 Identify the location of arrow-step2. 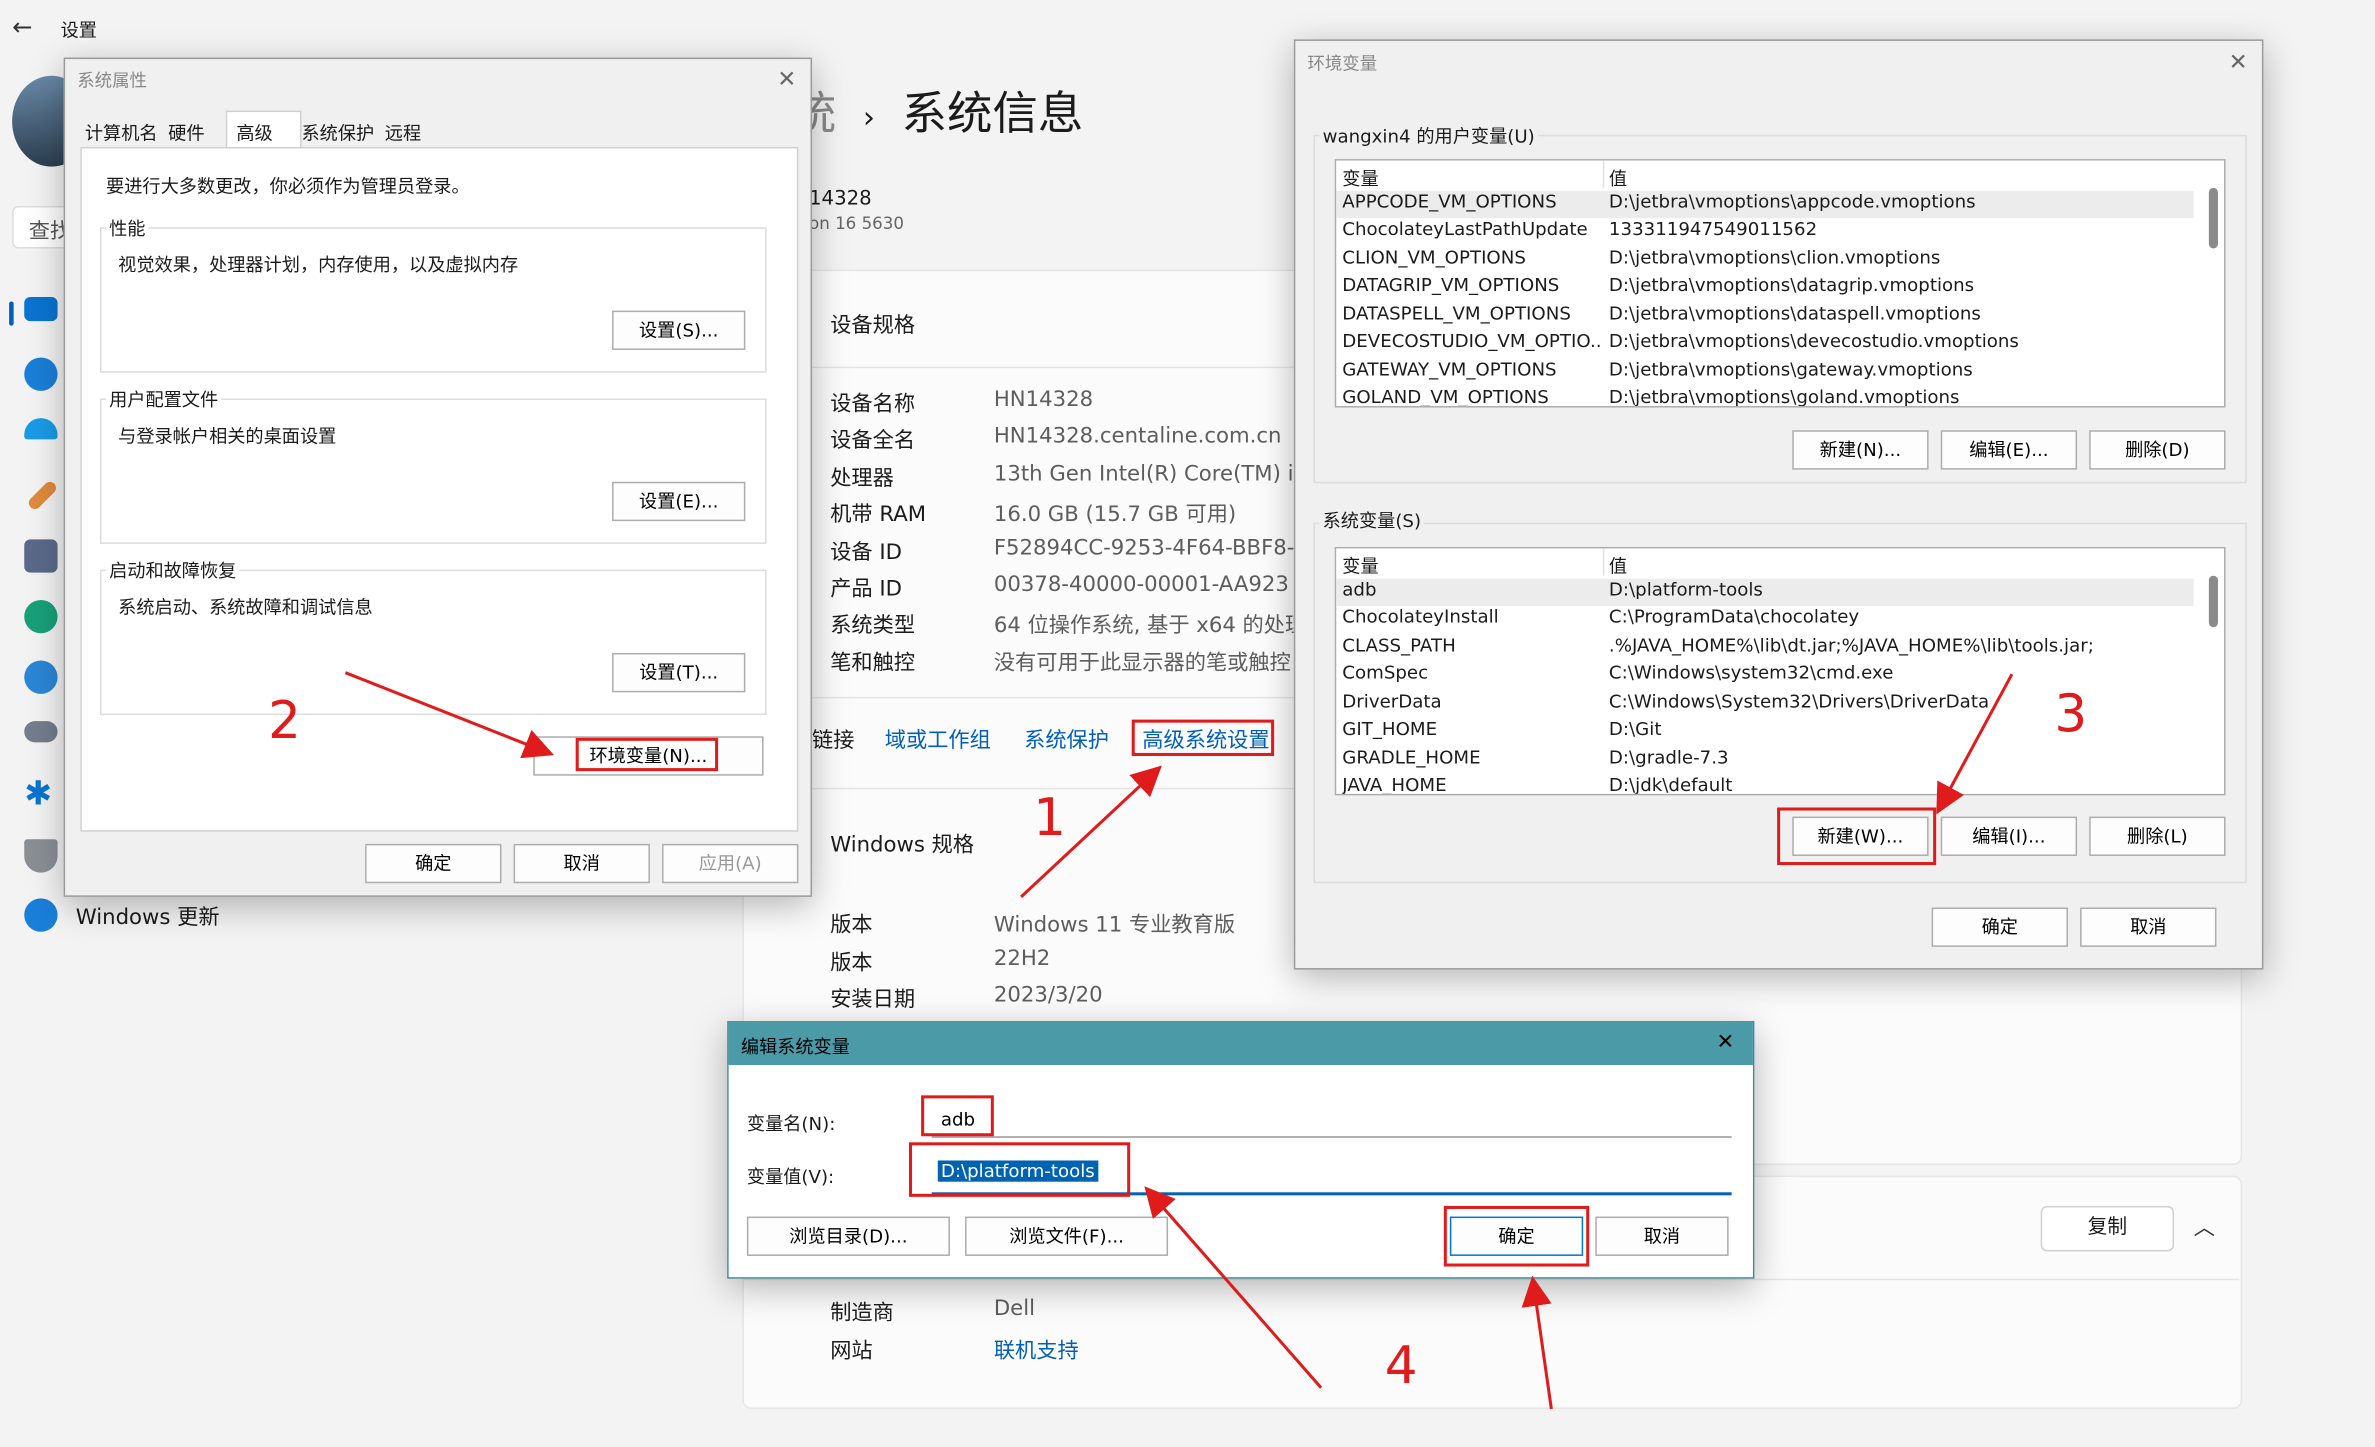
(449, 715).